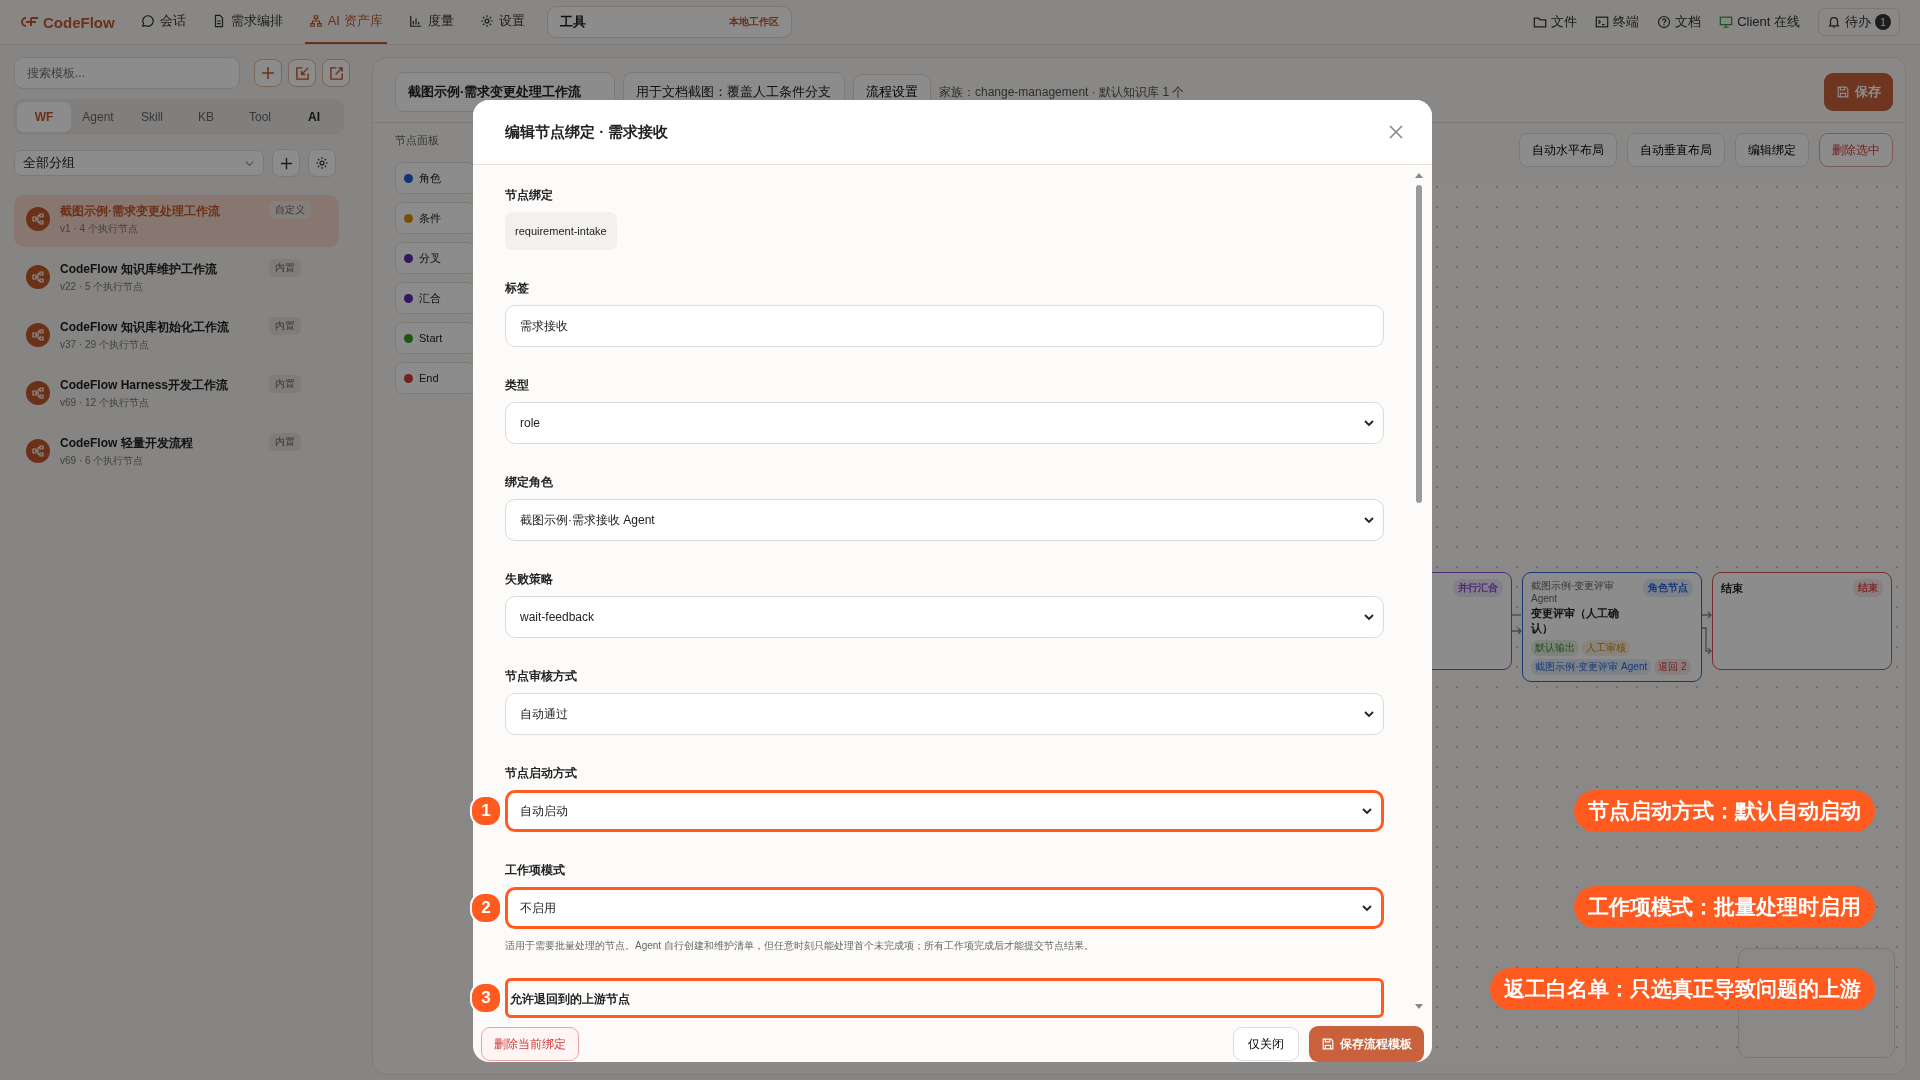  What do you see at coordinates (570, 999) in the screenshot?
I see `field-label: 允许退回到的上游节点` at bounding box center [570, 999].